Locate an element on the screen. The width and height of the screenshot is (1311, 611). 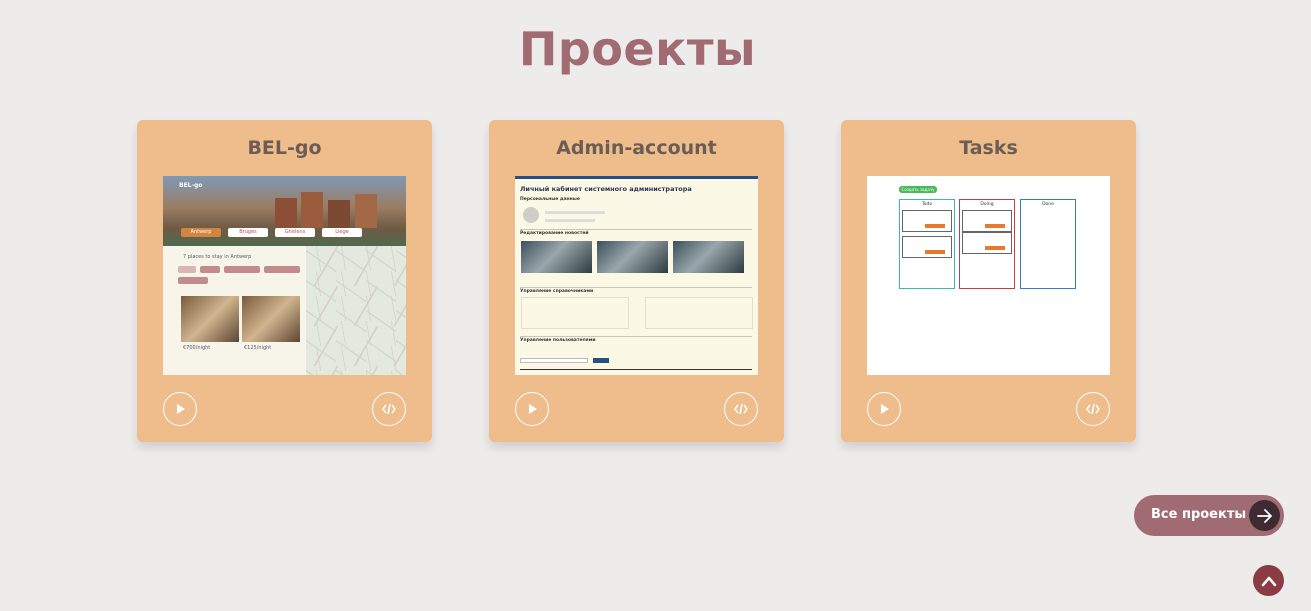
arrow-right-icon is located at coordinates (1264, 515).